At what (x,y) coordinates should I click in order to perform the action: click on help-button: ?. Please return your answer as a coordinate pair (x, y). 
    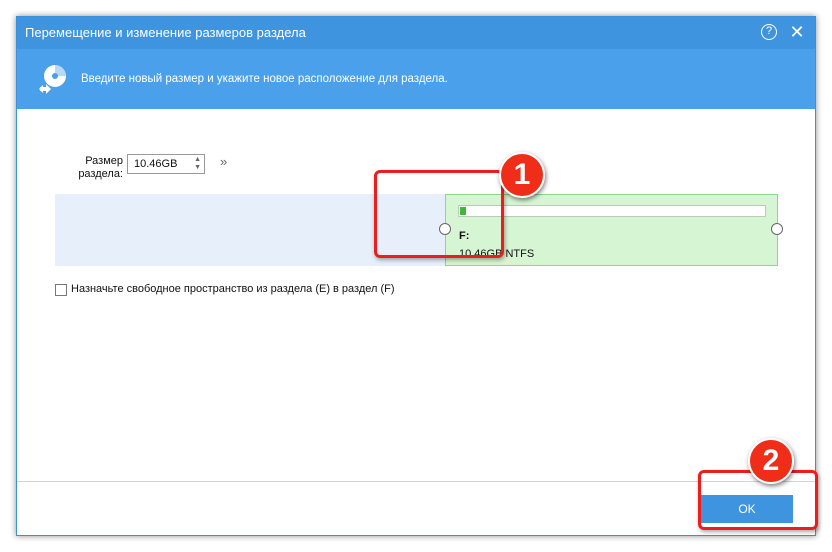
    Looking at the image, I should click on (769, 32).